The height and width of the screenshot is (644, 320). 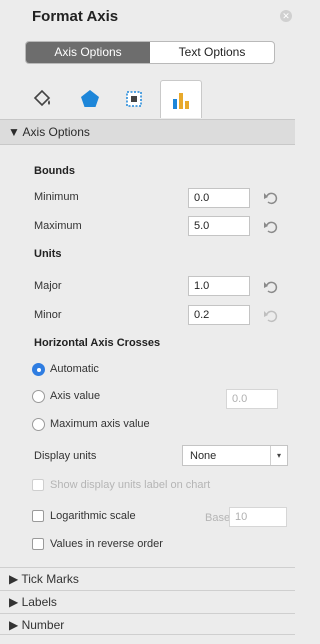 I want to click on major-input: 1.0, so click(x=219, y=286).